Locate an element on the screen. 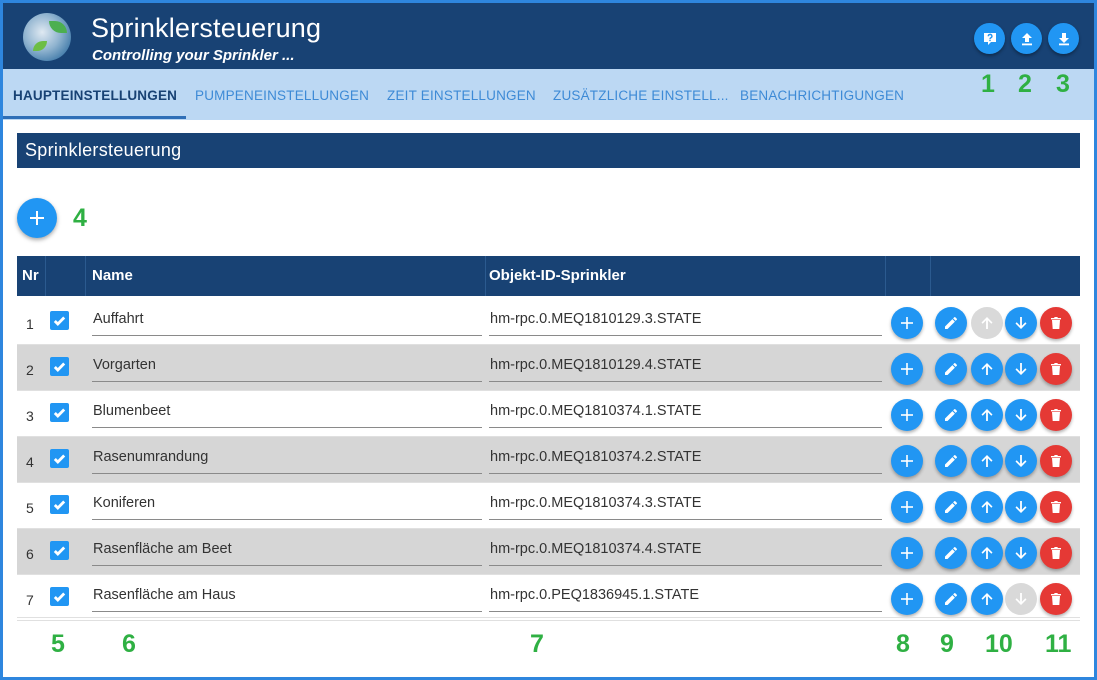  table-row: 1 Auffahrt hm-rpc.0.MEQ1810129.3.STATE is located at coordinates (548, 322).